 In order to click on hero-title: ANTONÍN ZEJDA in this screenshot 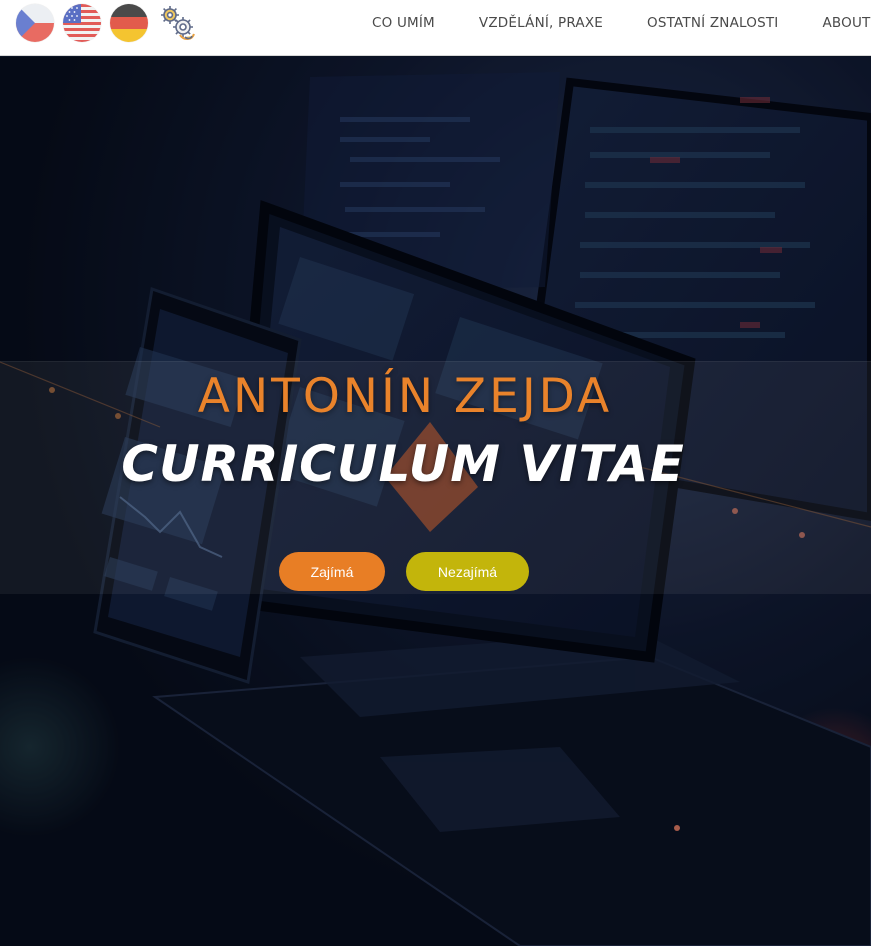, I will do `click(405, 396)`.